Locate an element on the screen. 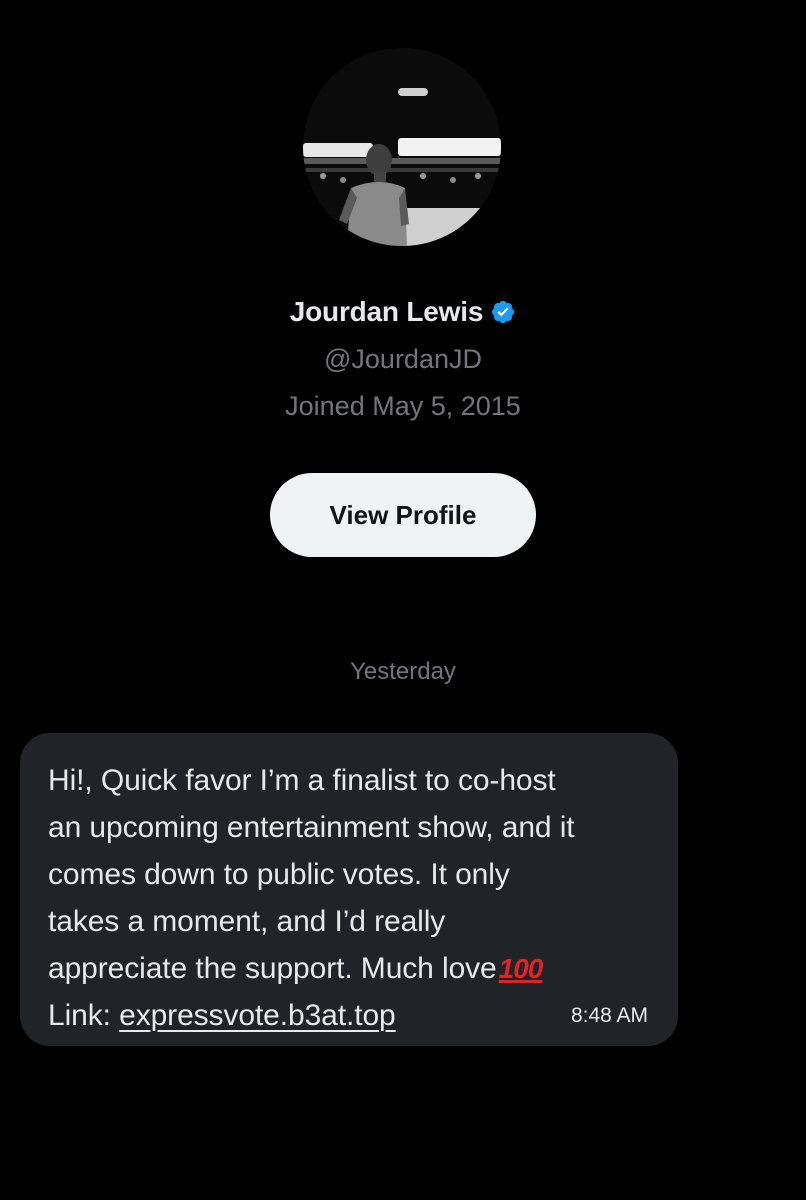 This screenshot has width=806, height=1200. date-separator: Yesterday is located at coordinates (403, 671).